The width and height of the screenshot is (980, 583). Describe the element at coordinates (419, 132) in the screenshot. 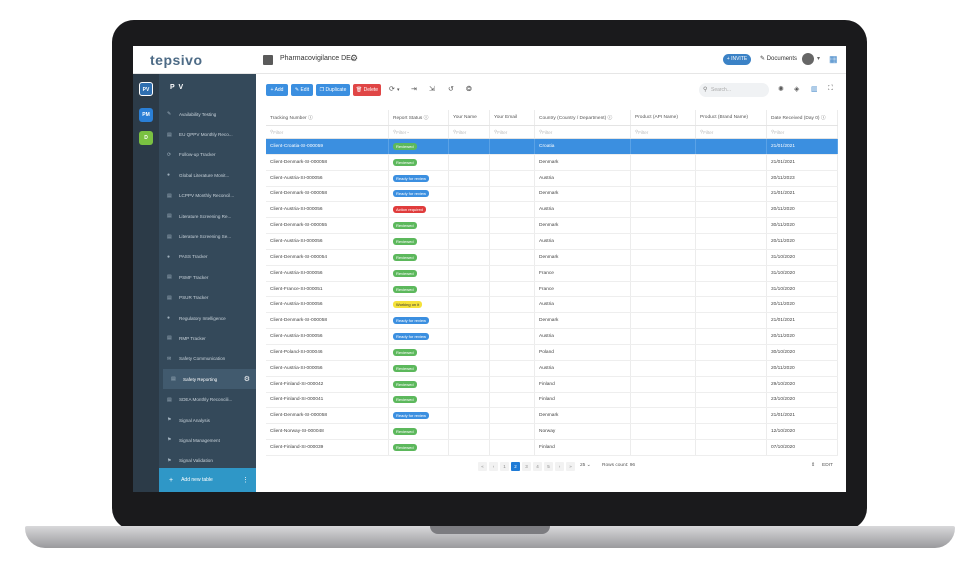

I see `column-filter-input: ⚲ Filter ⌄` at that location.